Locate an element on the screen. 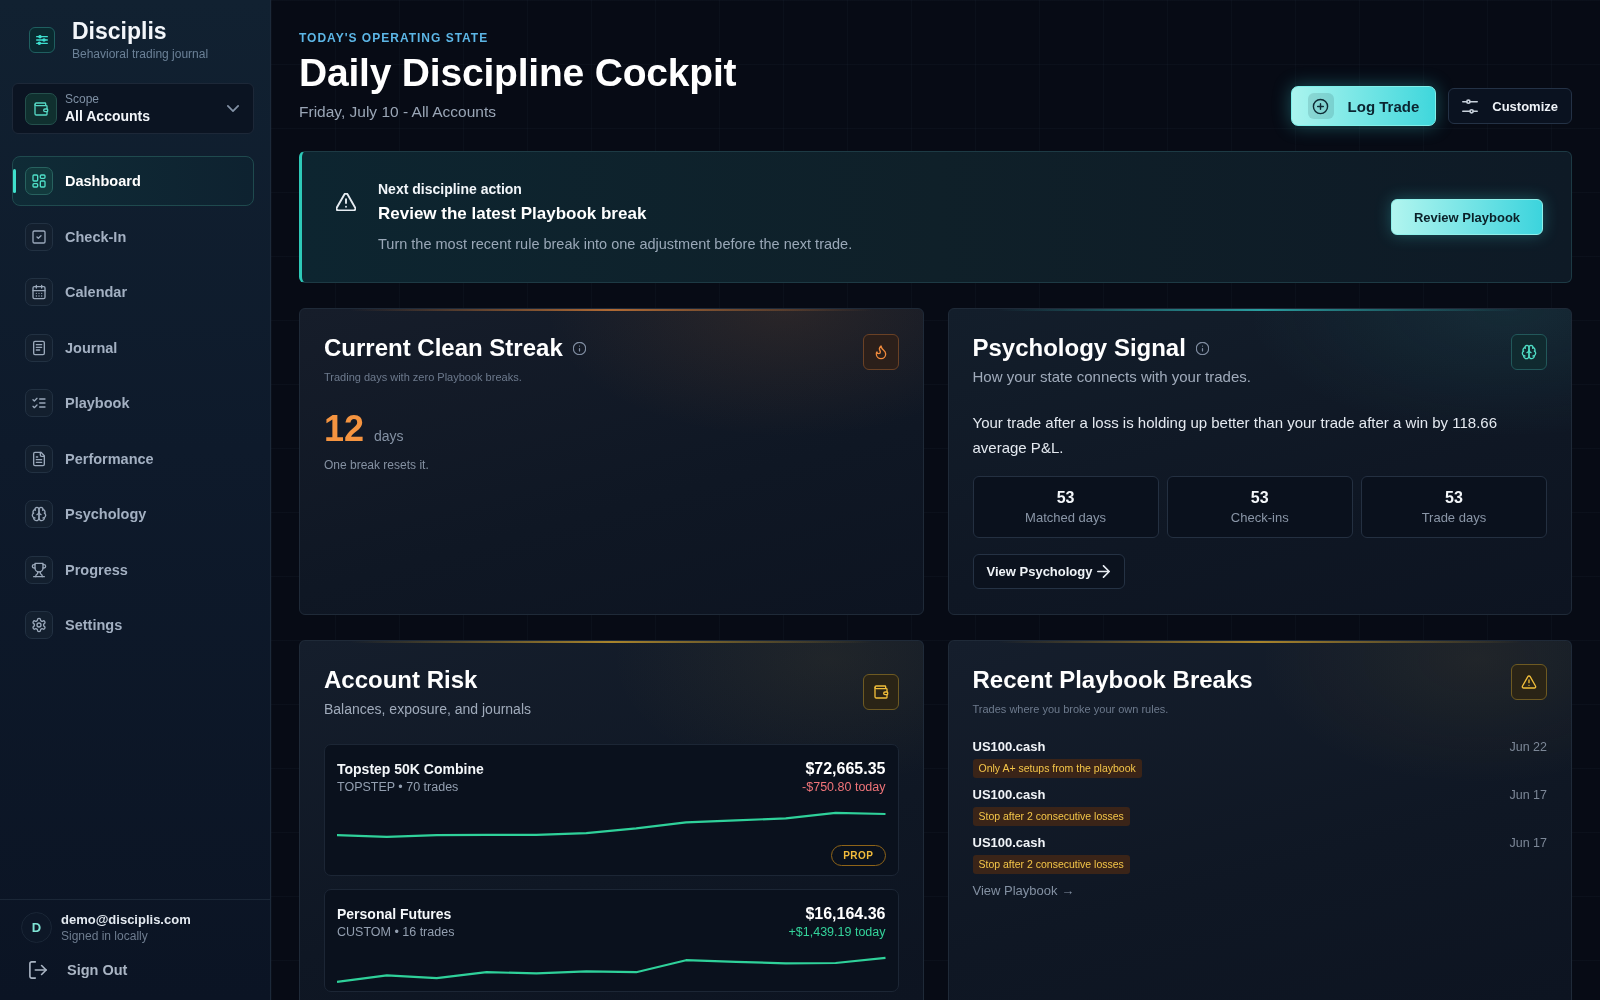 The image size is (1600, 1000). account-balance: $16,164.36 is located at coordinates (845, 914).